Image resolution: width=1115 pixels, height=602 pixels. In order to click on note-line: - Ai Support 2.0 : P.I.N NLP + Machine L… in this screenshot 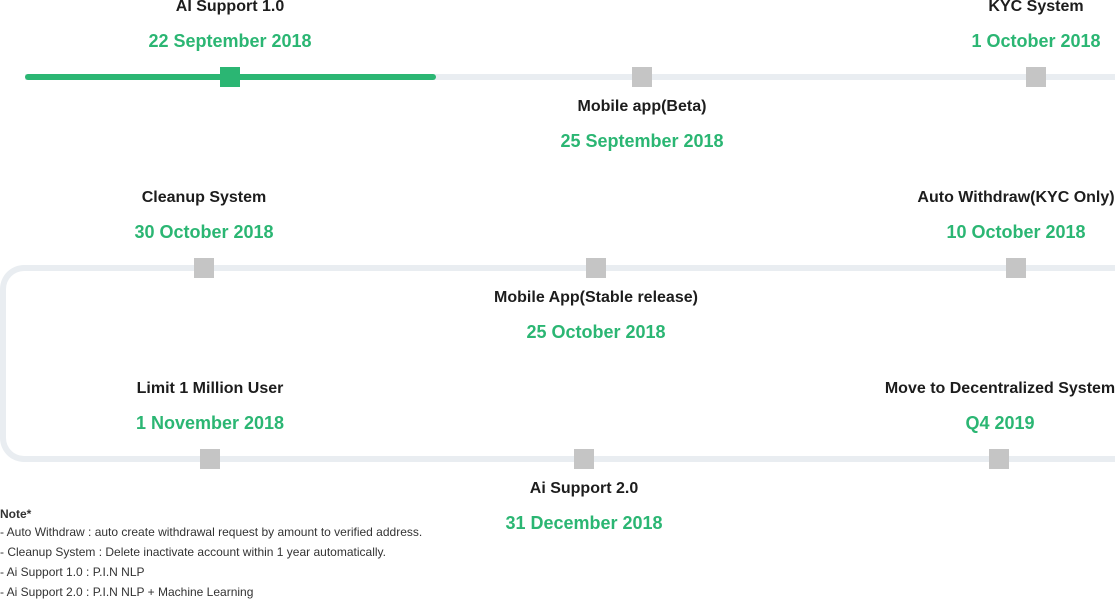, I will do `click(127, 592)`.